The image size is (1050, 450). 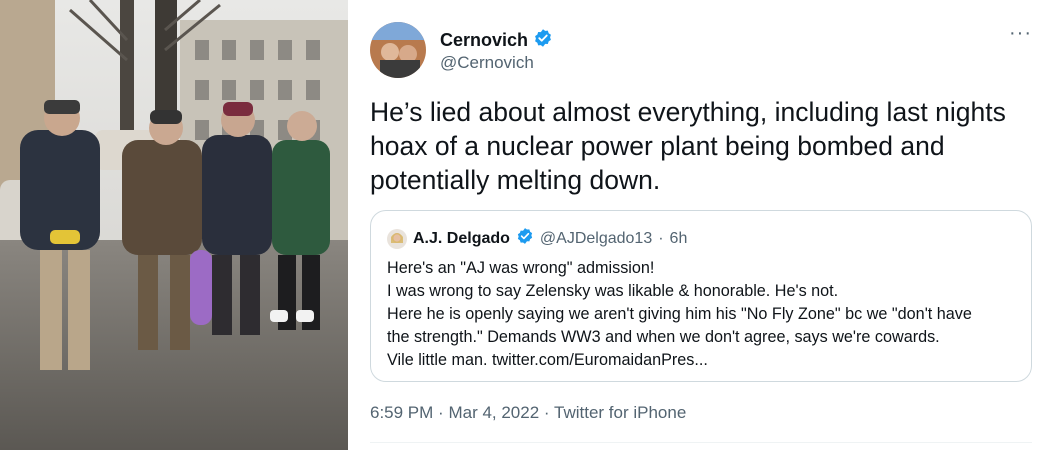 What do you see at coordinates (537, 238) in the screenshot?
I see `quoted-tweet-header: A.J. Delgado @AJDelgado13 · 6h` at bounding box center [537, 238].